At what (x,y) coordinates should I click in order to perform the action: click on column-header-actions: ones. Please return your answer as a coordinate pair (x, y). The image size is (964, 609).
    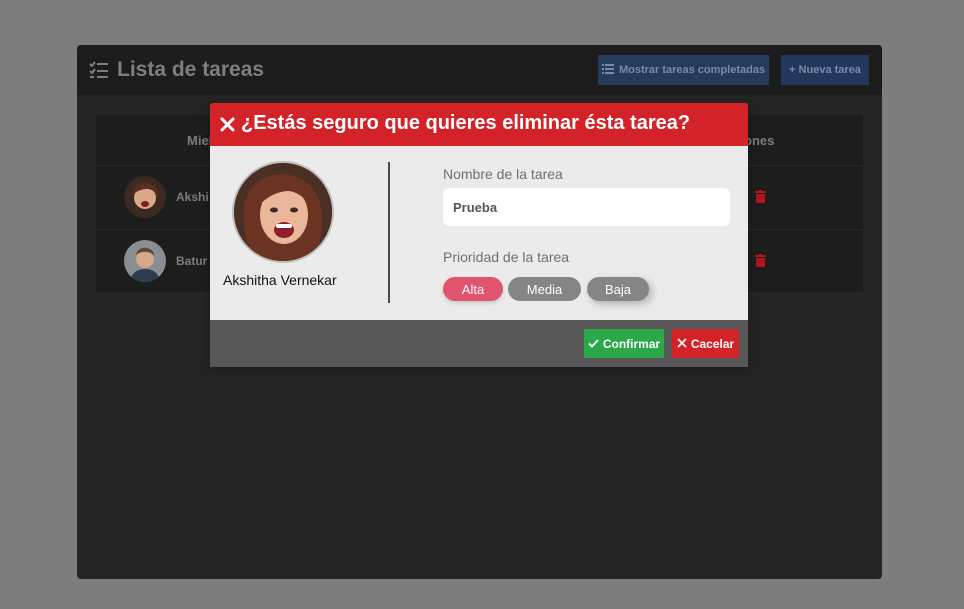
    Looking at the image, I should click on (759, 140).